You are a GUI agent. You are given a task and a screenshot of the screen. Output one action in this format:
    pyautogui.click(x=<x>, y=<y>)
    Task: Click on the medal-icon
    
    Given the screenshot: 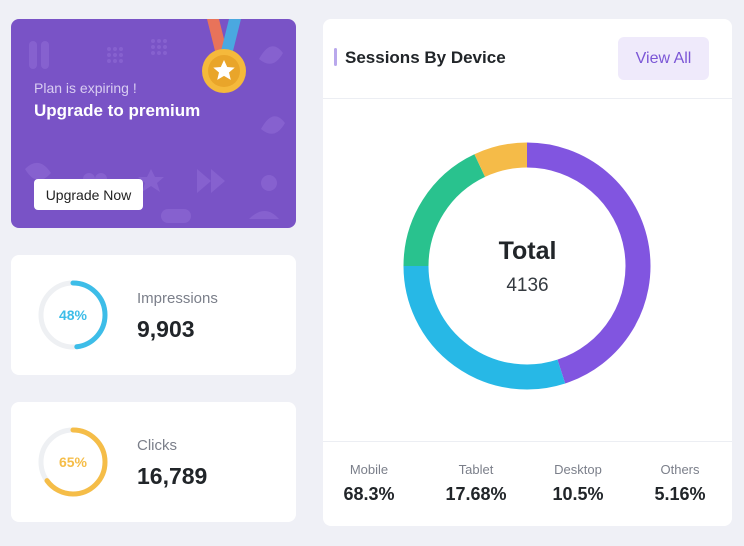 What is the action you would take?
    pyautogui.click(x=224, y=56)
    